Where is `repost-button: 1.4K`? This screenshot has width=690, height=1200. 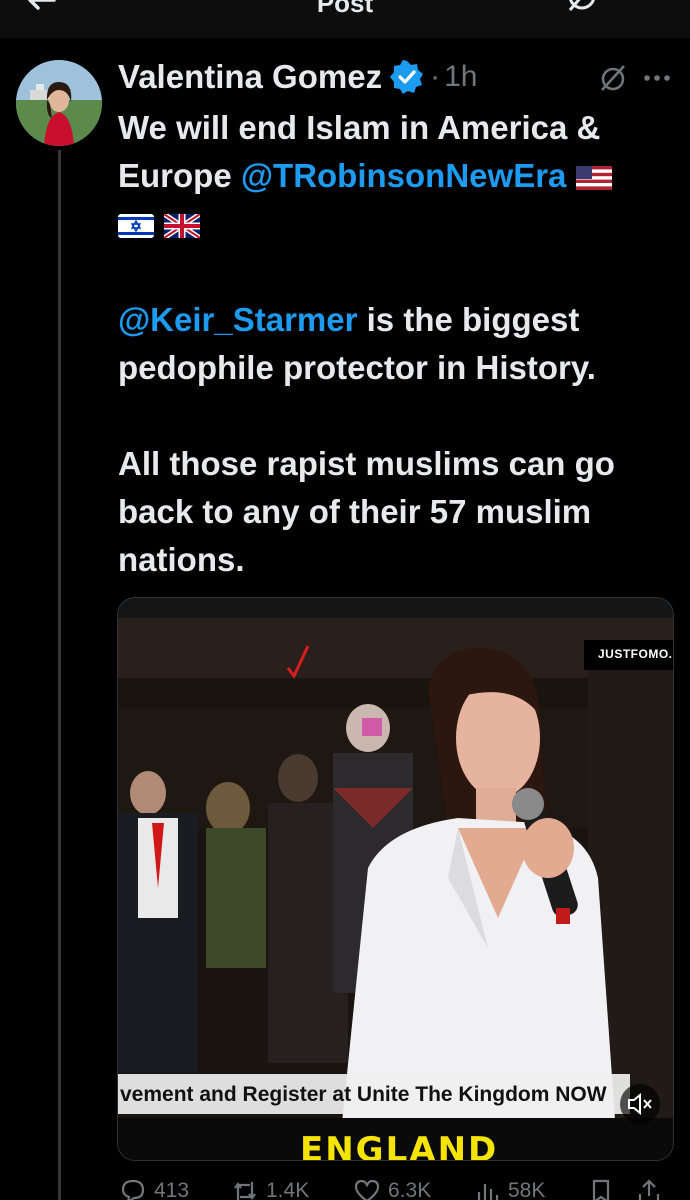
repost-button: 1.4K is located at coordinates (269, 1188).